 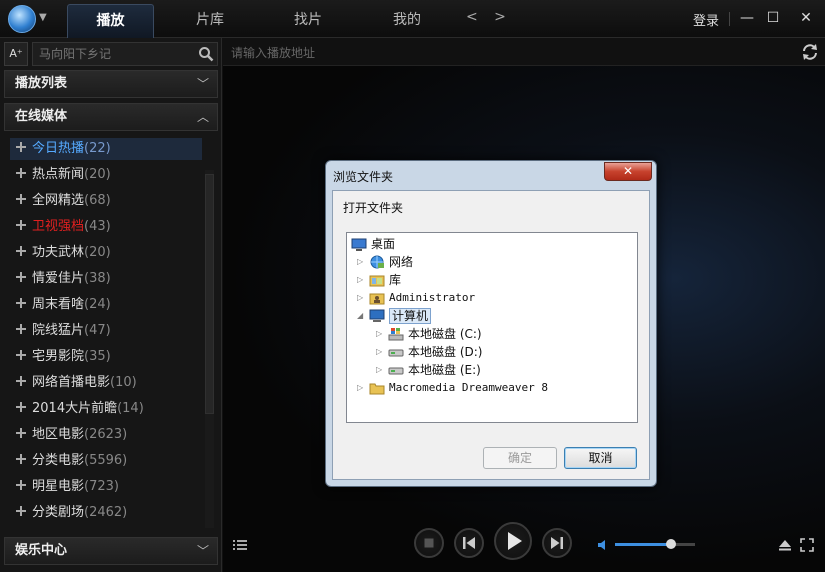 I want to click on online-media-header: 在线媒体 ︿, so click(x=111, y=117).